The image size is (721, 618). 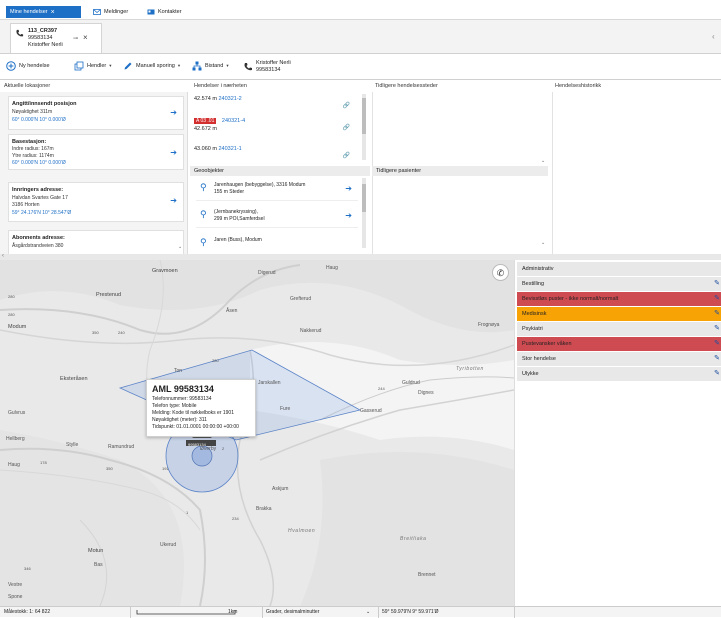 I want to click on nearby-event-row: 43.060 m 240321-1 🔗, so click(x=275, y=156).